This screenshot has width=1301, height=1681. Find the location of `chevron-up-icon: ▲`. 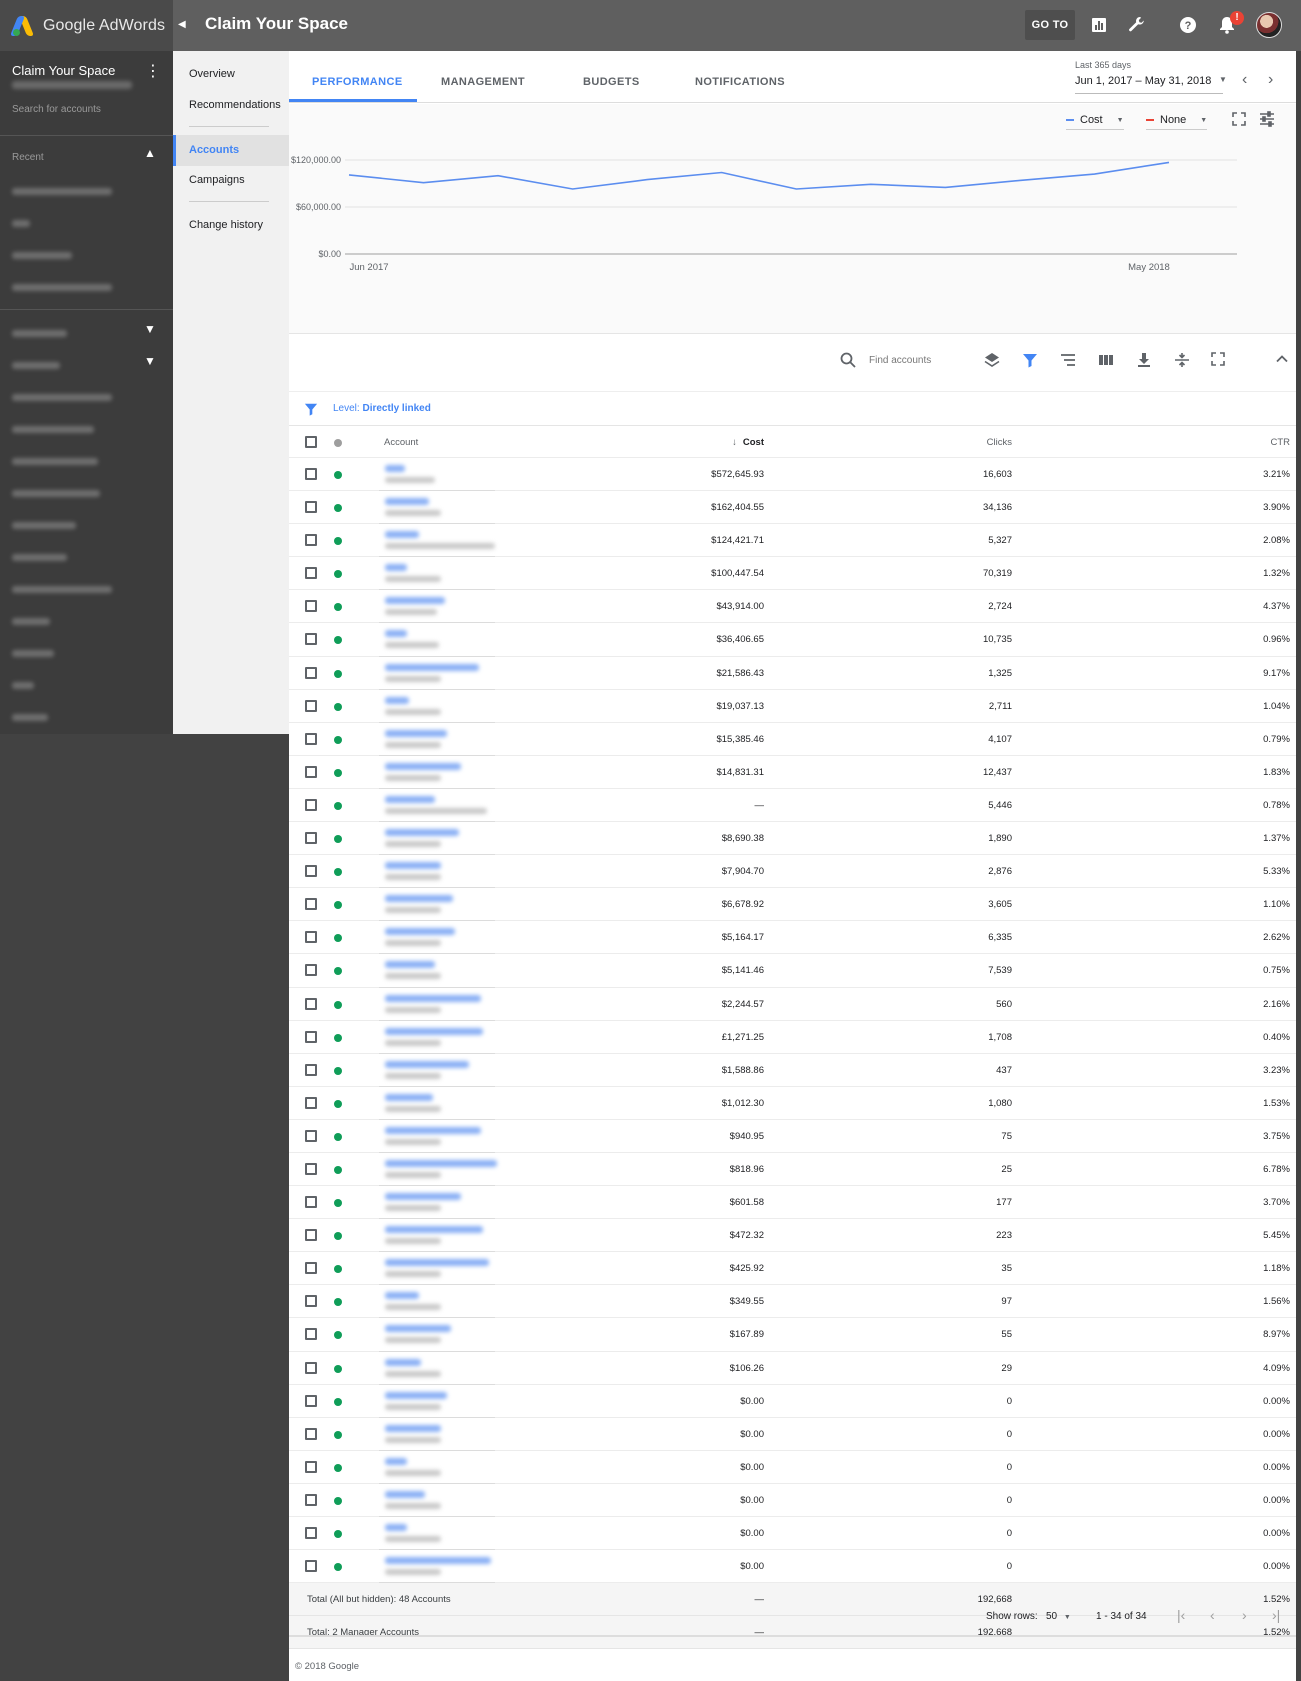

chevron-up-icon: ▲ is located at coordinates (150, 153).